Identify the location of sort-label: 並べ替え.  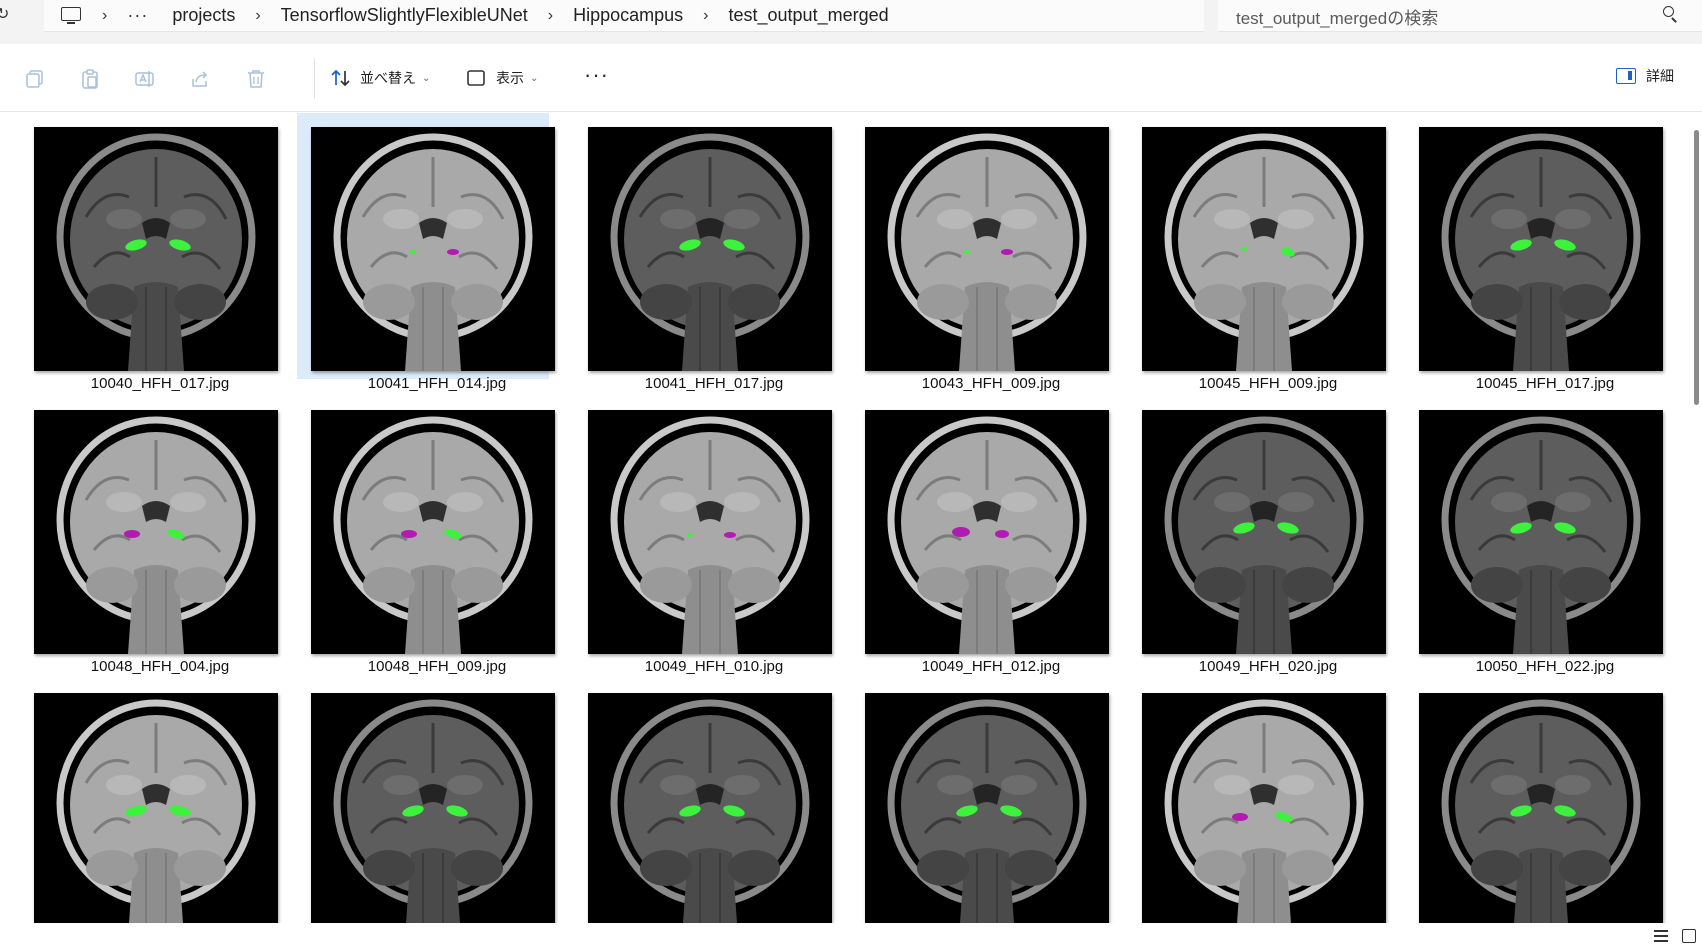
(388, 78).